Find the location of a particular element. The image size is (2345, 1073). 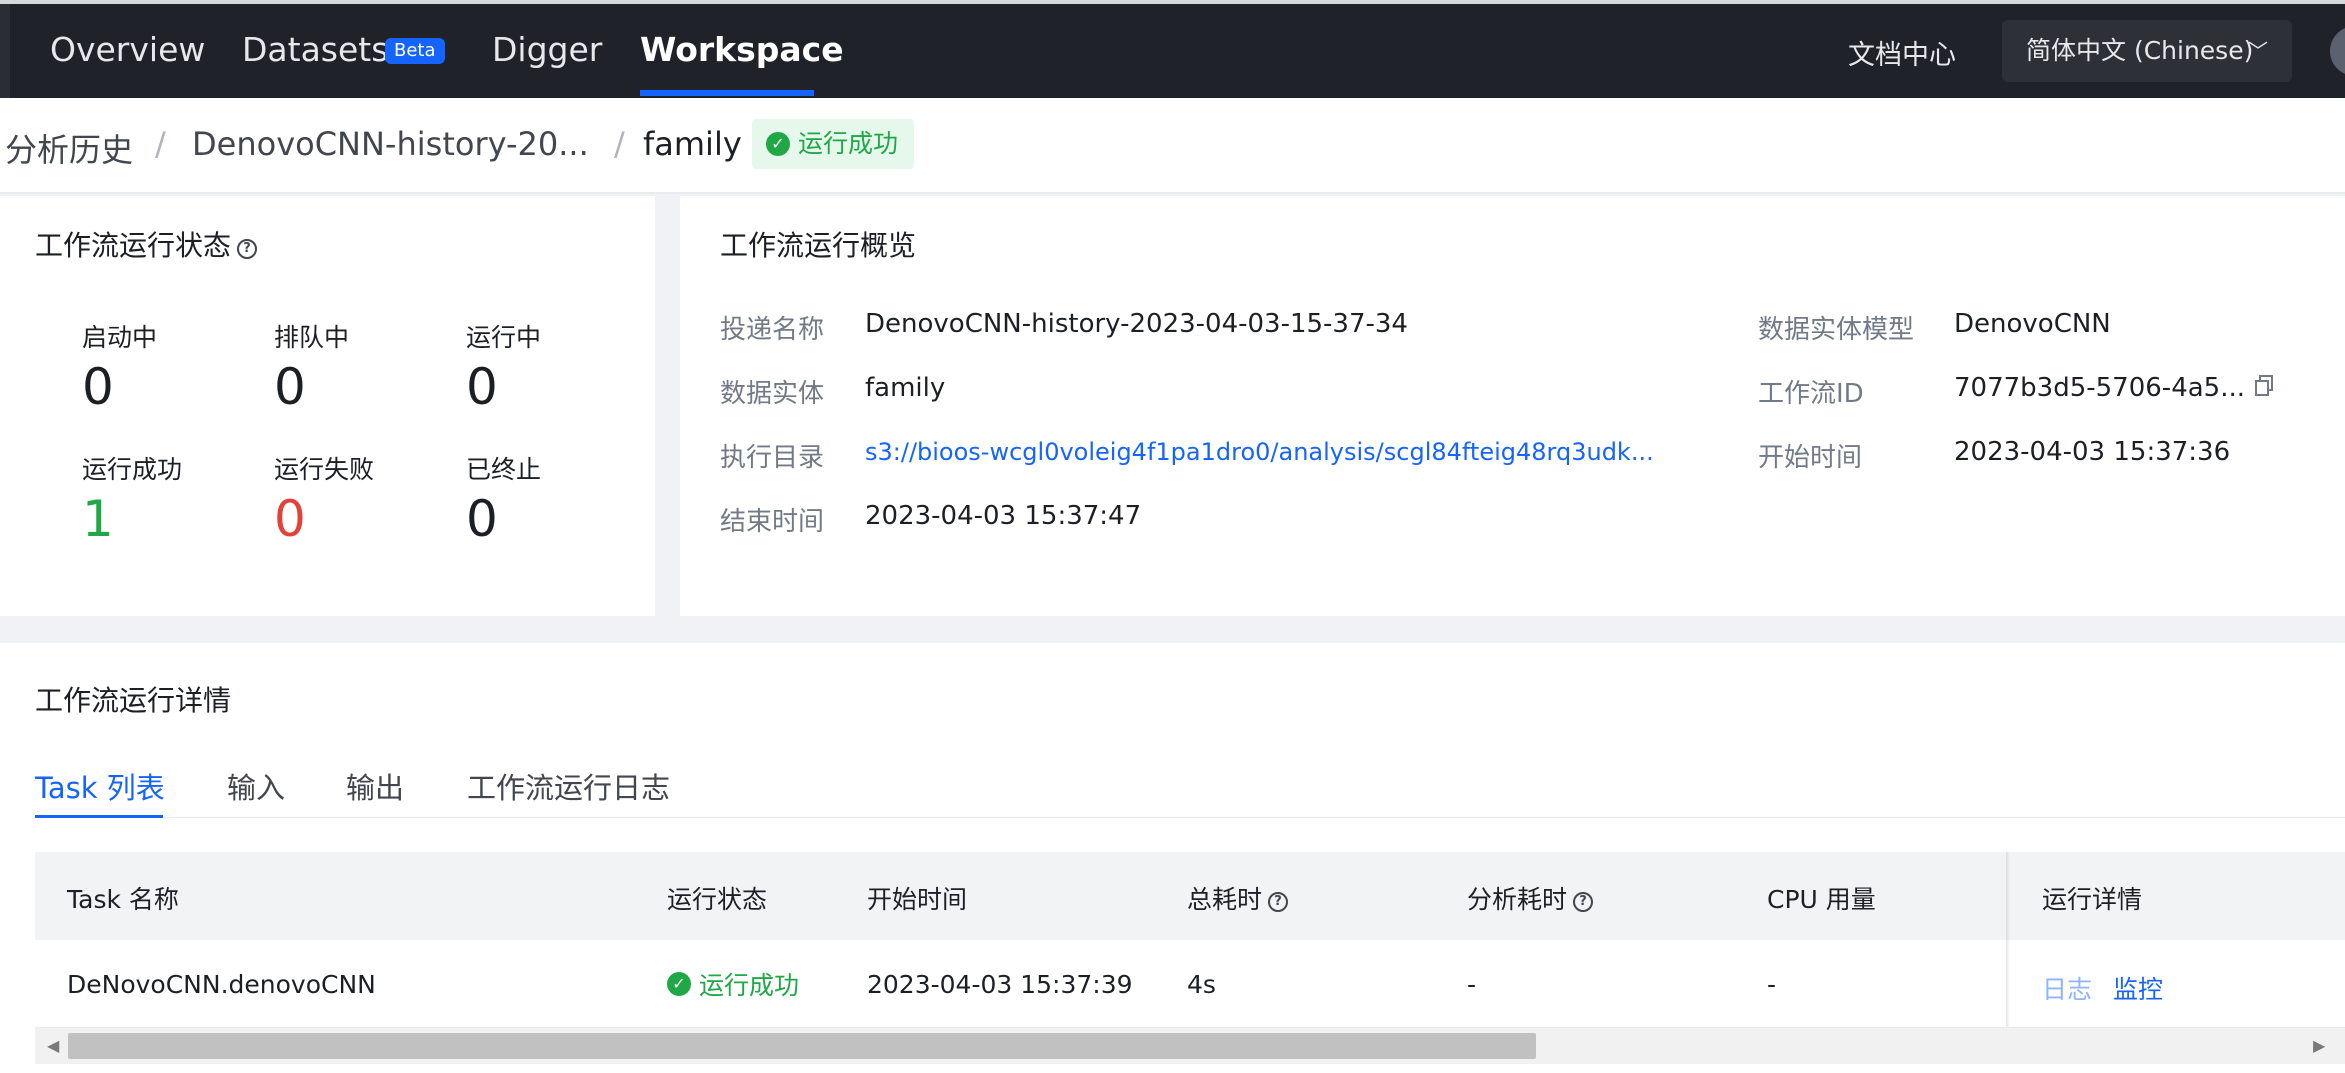

stat-label-queued: 排队中 is located at coordinates (312, 337).